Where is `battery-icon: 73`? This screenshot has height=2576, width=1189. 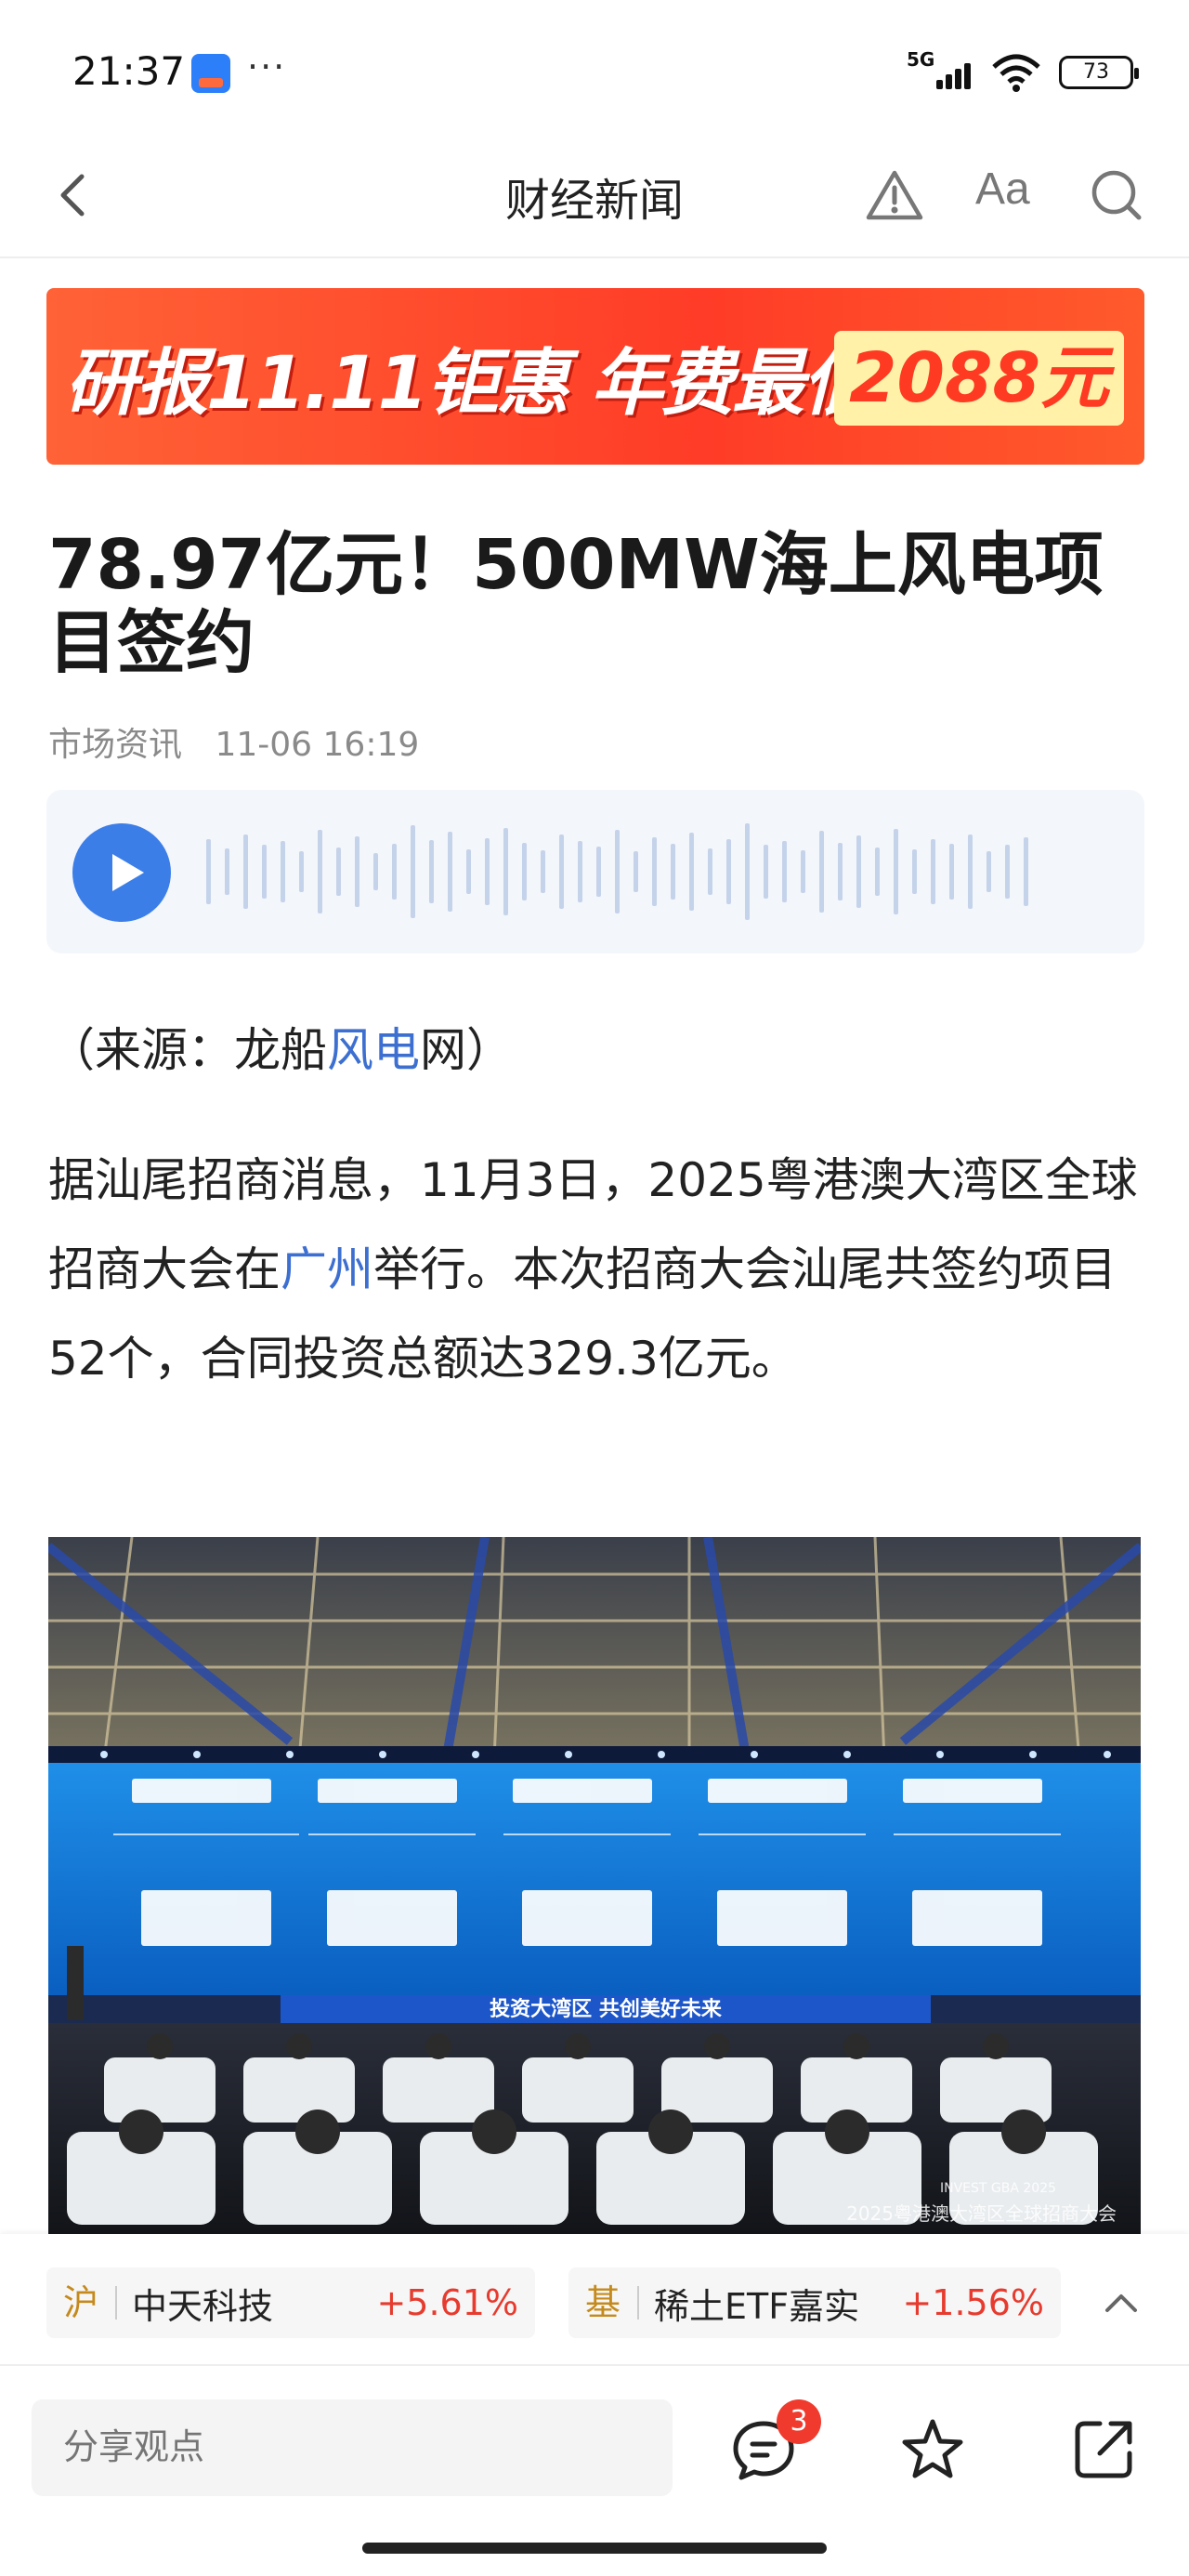 battery-icon: 73 is located at coordinates (1099, 72).